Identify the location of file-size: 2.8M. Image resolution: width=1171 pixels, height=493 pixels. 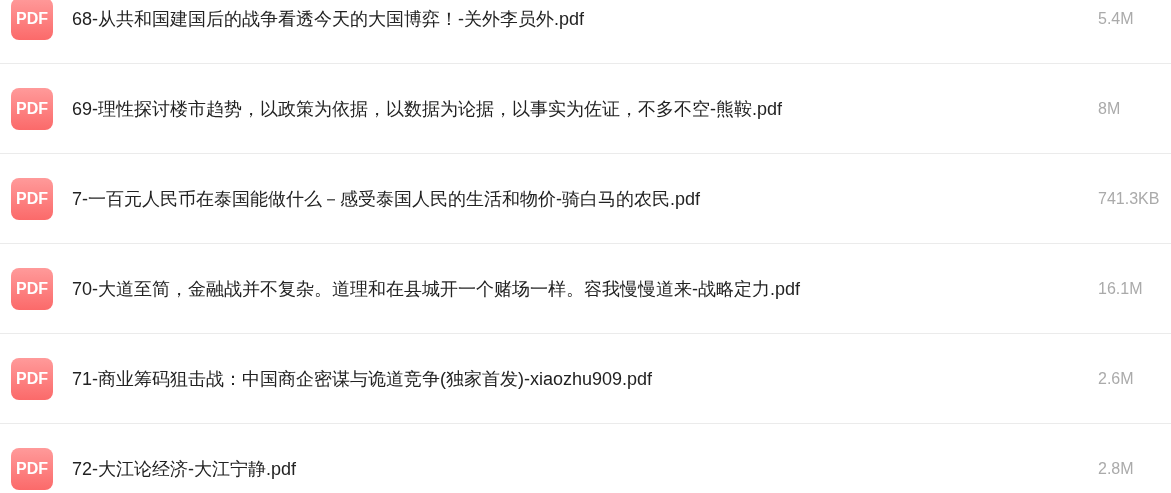
(1116, 468).